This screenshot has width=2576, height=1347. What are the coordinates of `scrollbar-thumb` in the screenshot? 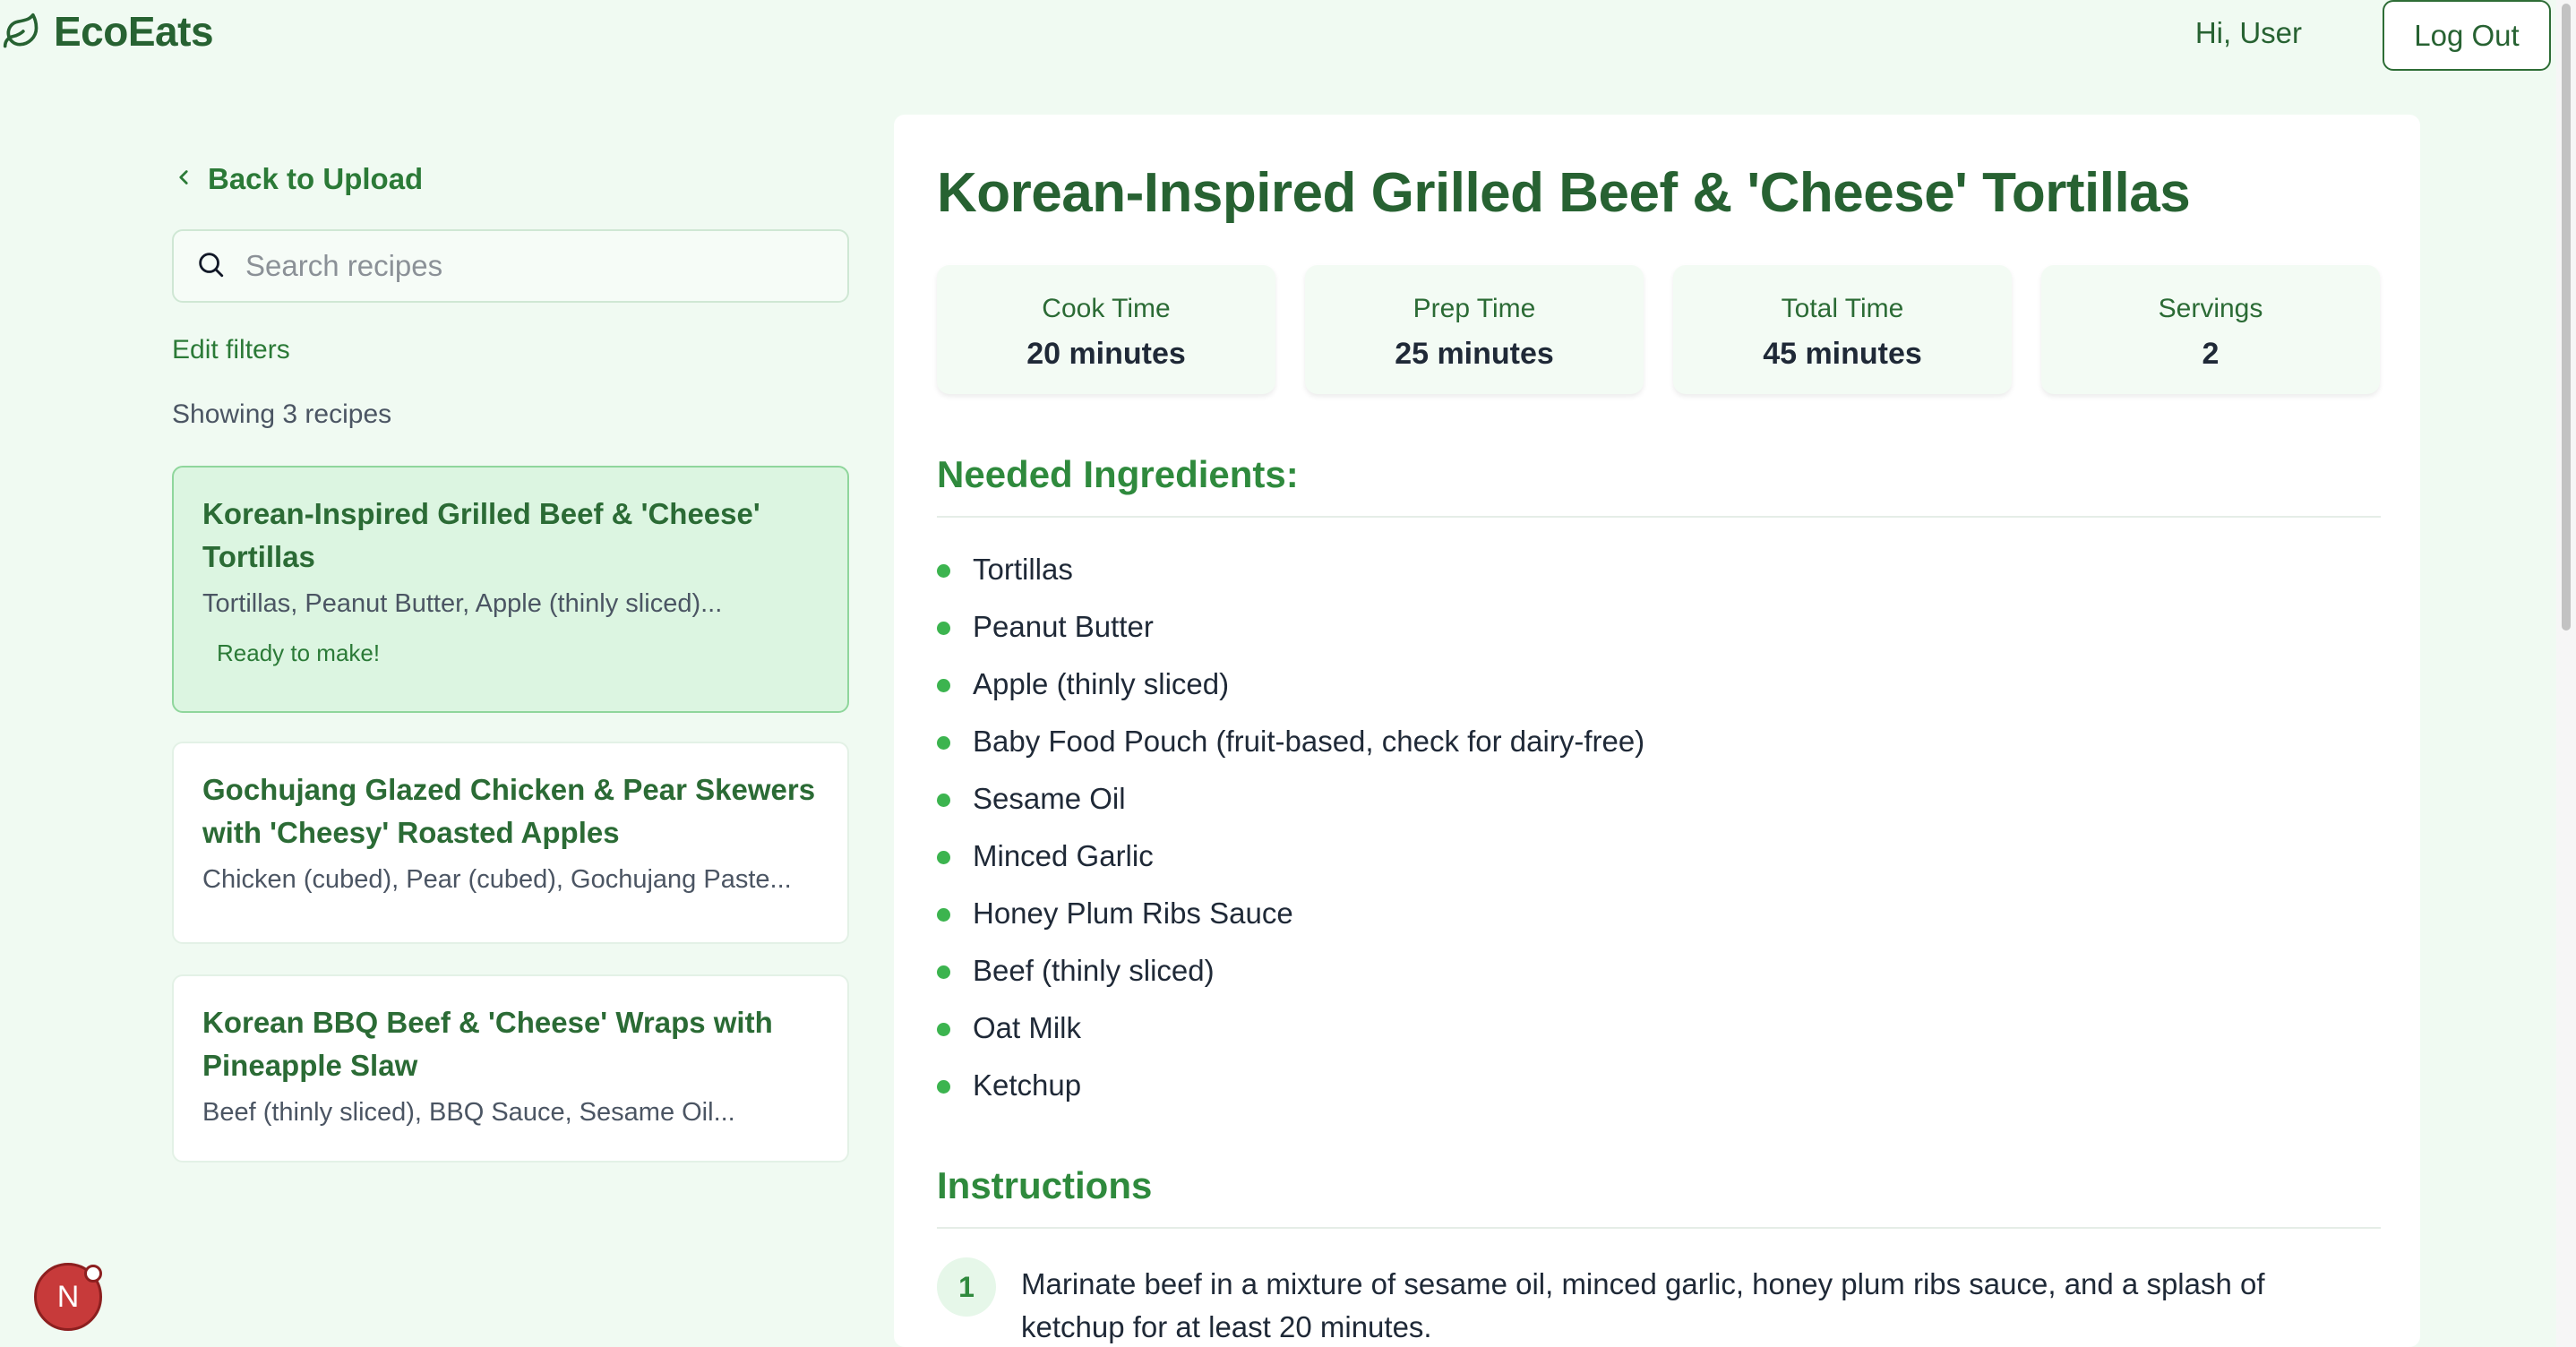 It's located at (2566, 318).